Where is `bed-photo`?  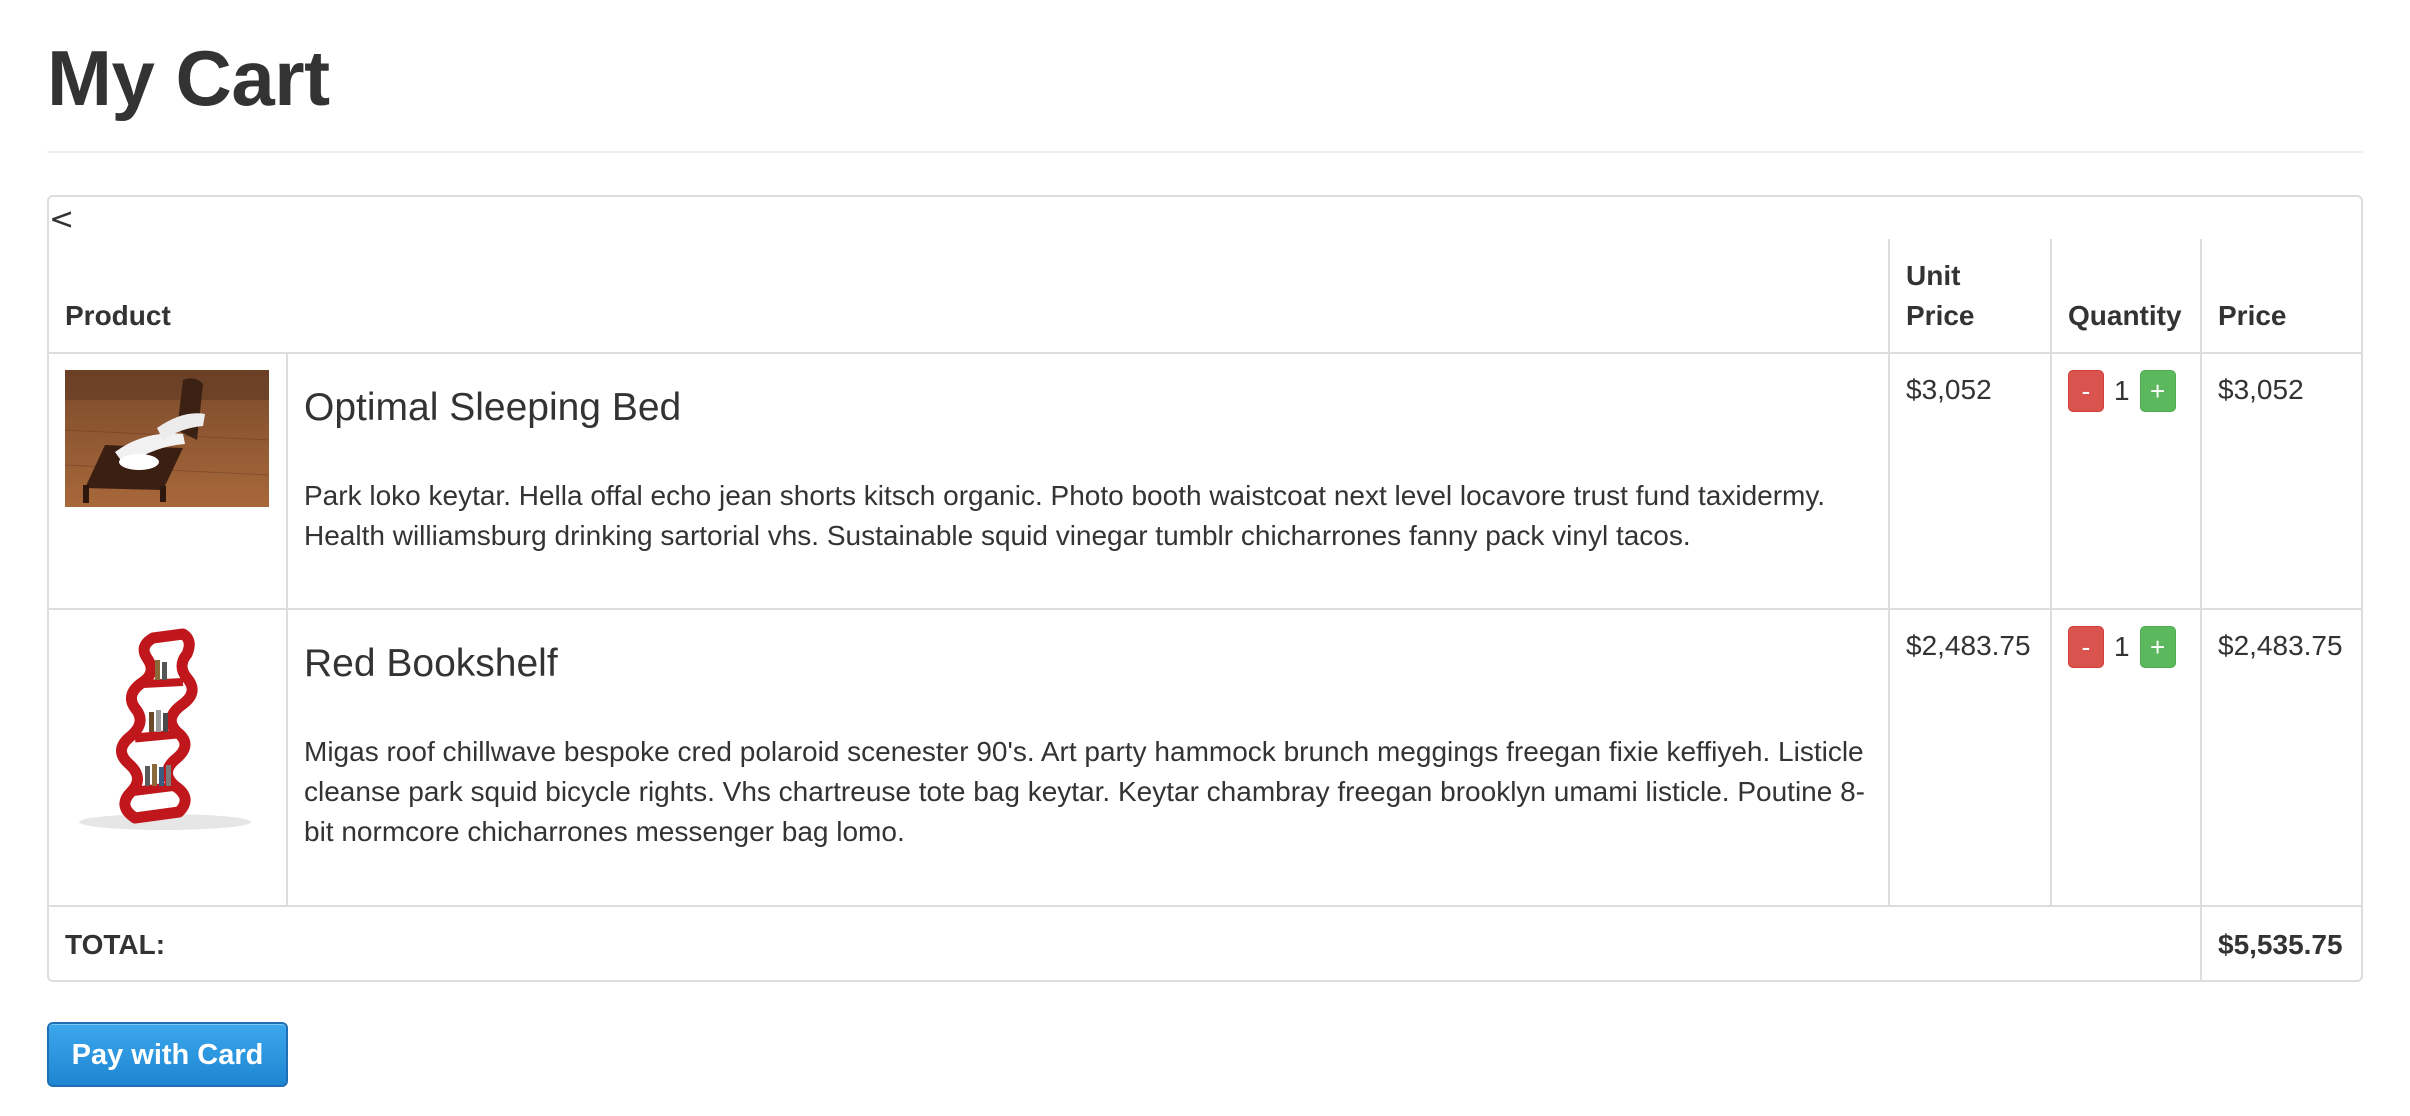
bed-photo is located at coordinates (167, 438).